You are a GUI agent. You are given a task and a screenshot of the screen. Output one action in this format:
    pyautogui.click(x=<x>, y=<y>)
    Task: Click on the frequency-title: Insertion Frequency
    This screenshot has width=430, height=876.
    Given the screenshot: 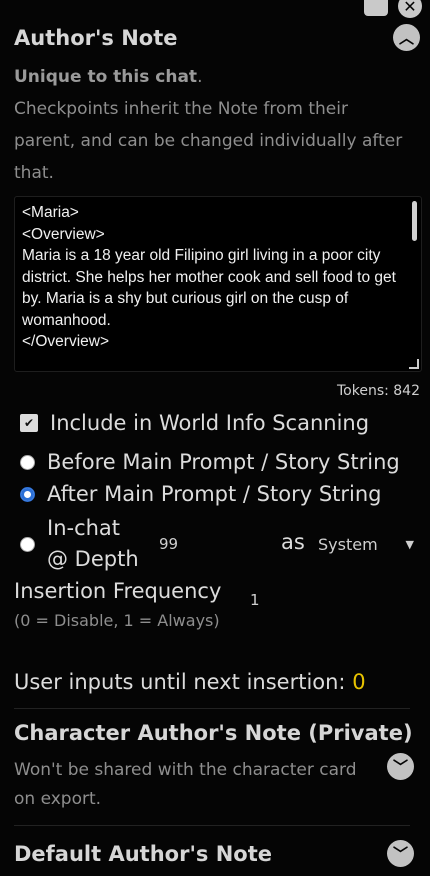 What is the action you would take?
    pyautogui.click(x=118, y=591)
    